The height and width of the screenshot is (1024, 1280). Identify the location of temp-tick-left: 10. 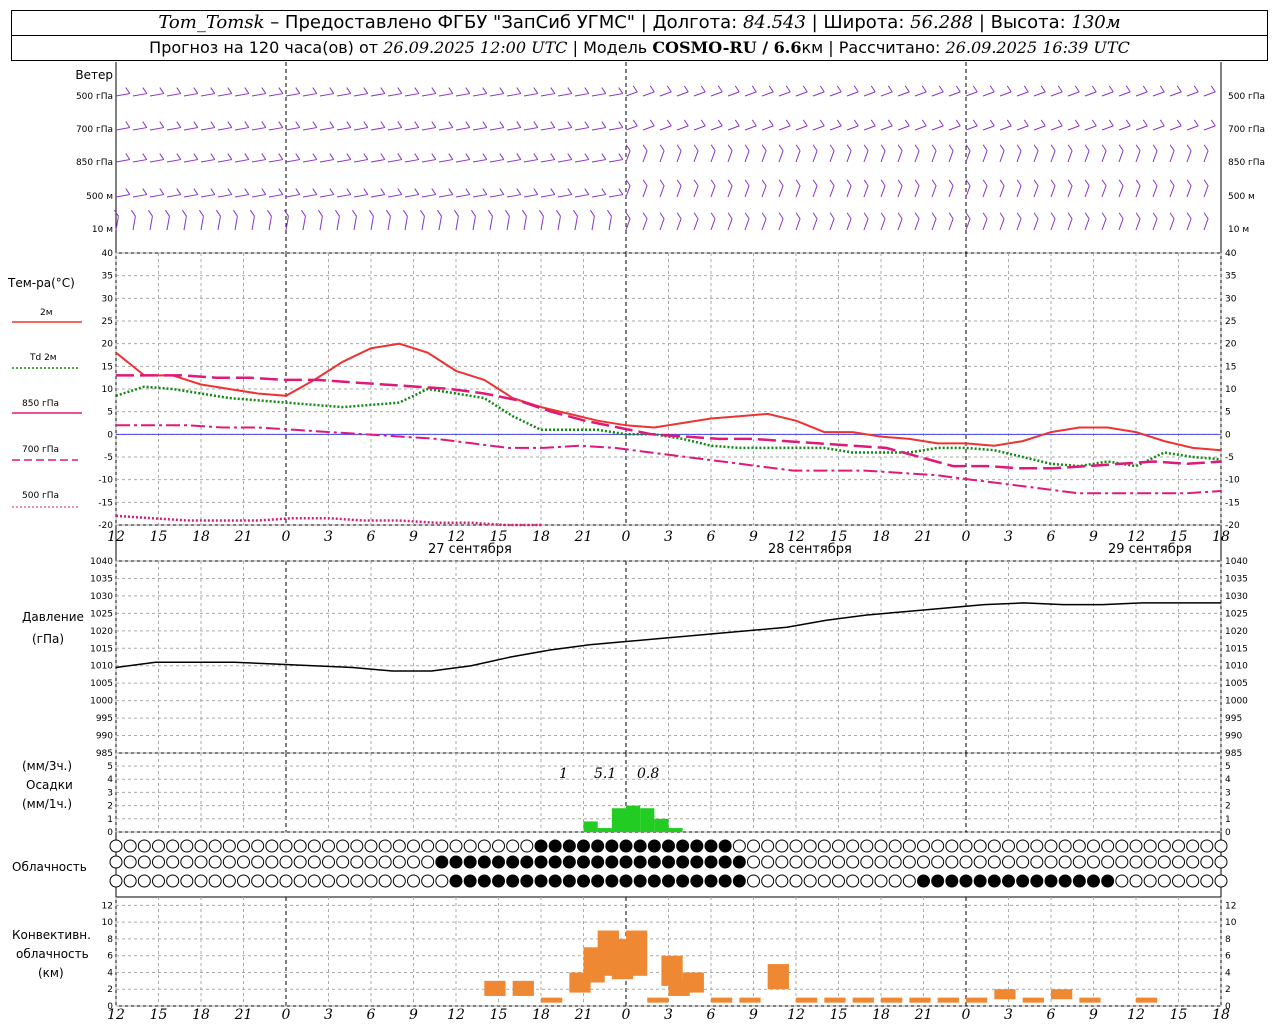
(108, 390).